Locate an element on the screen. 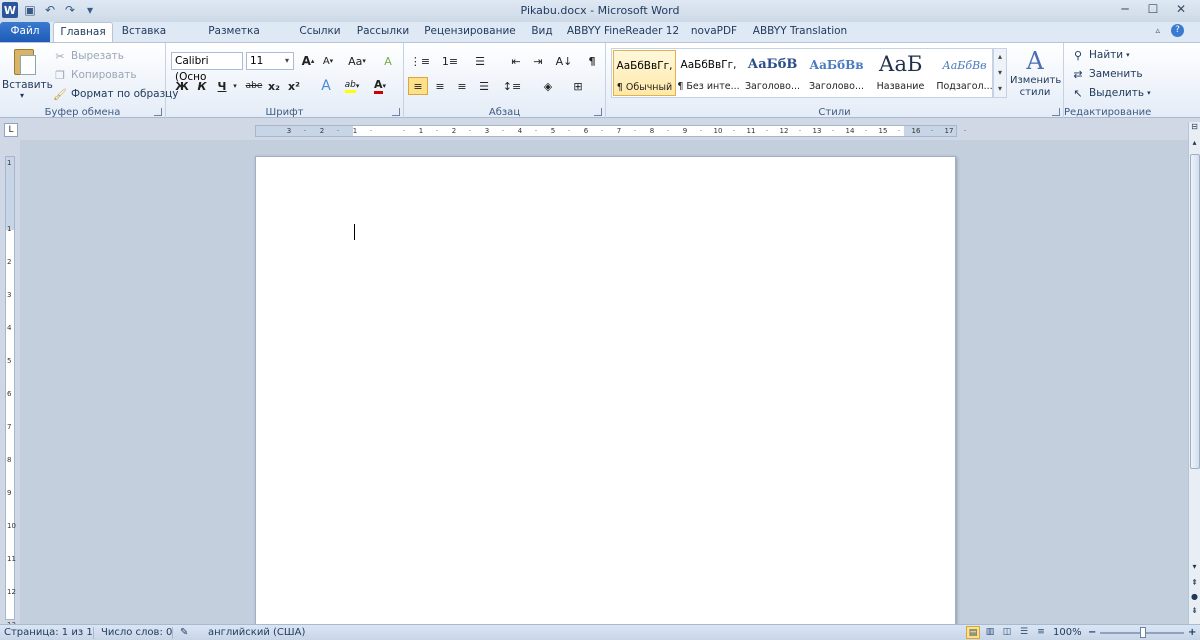 The image size is (1200, 640). outline-view-icon: ☰ is located at coordinates (1024, 632).